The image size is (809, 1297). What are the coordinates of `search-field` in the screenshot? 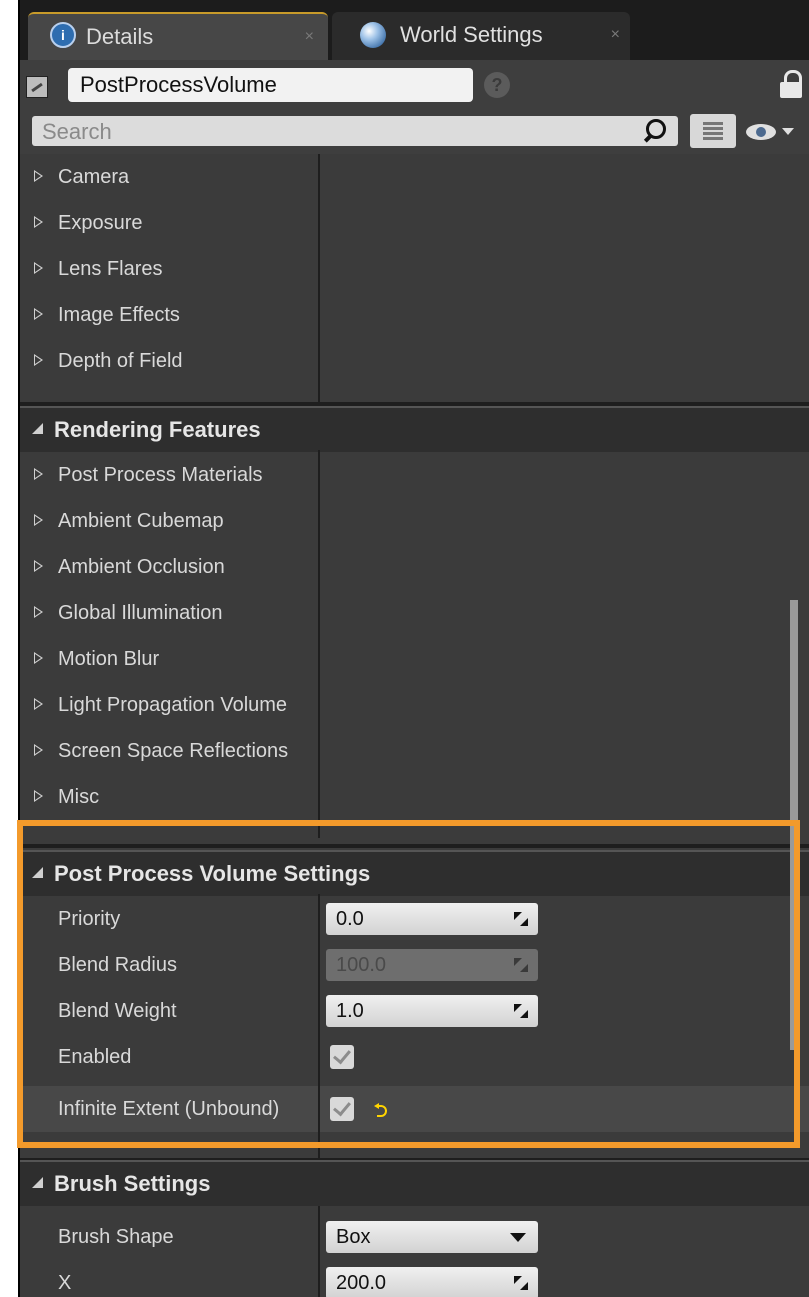 It's located at (355, 132).